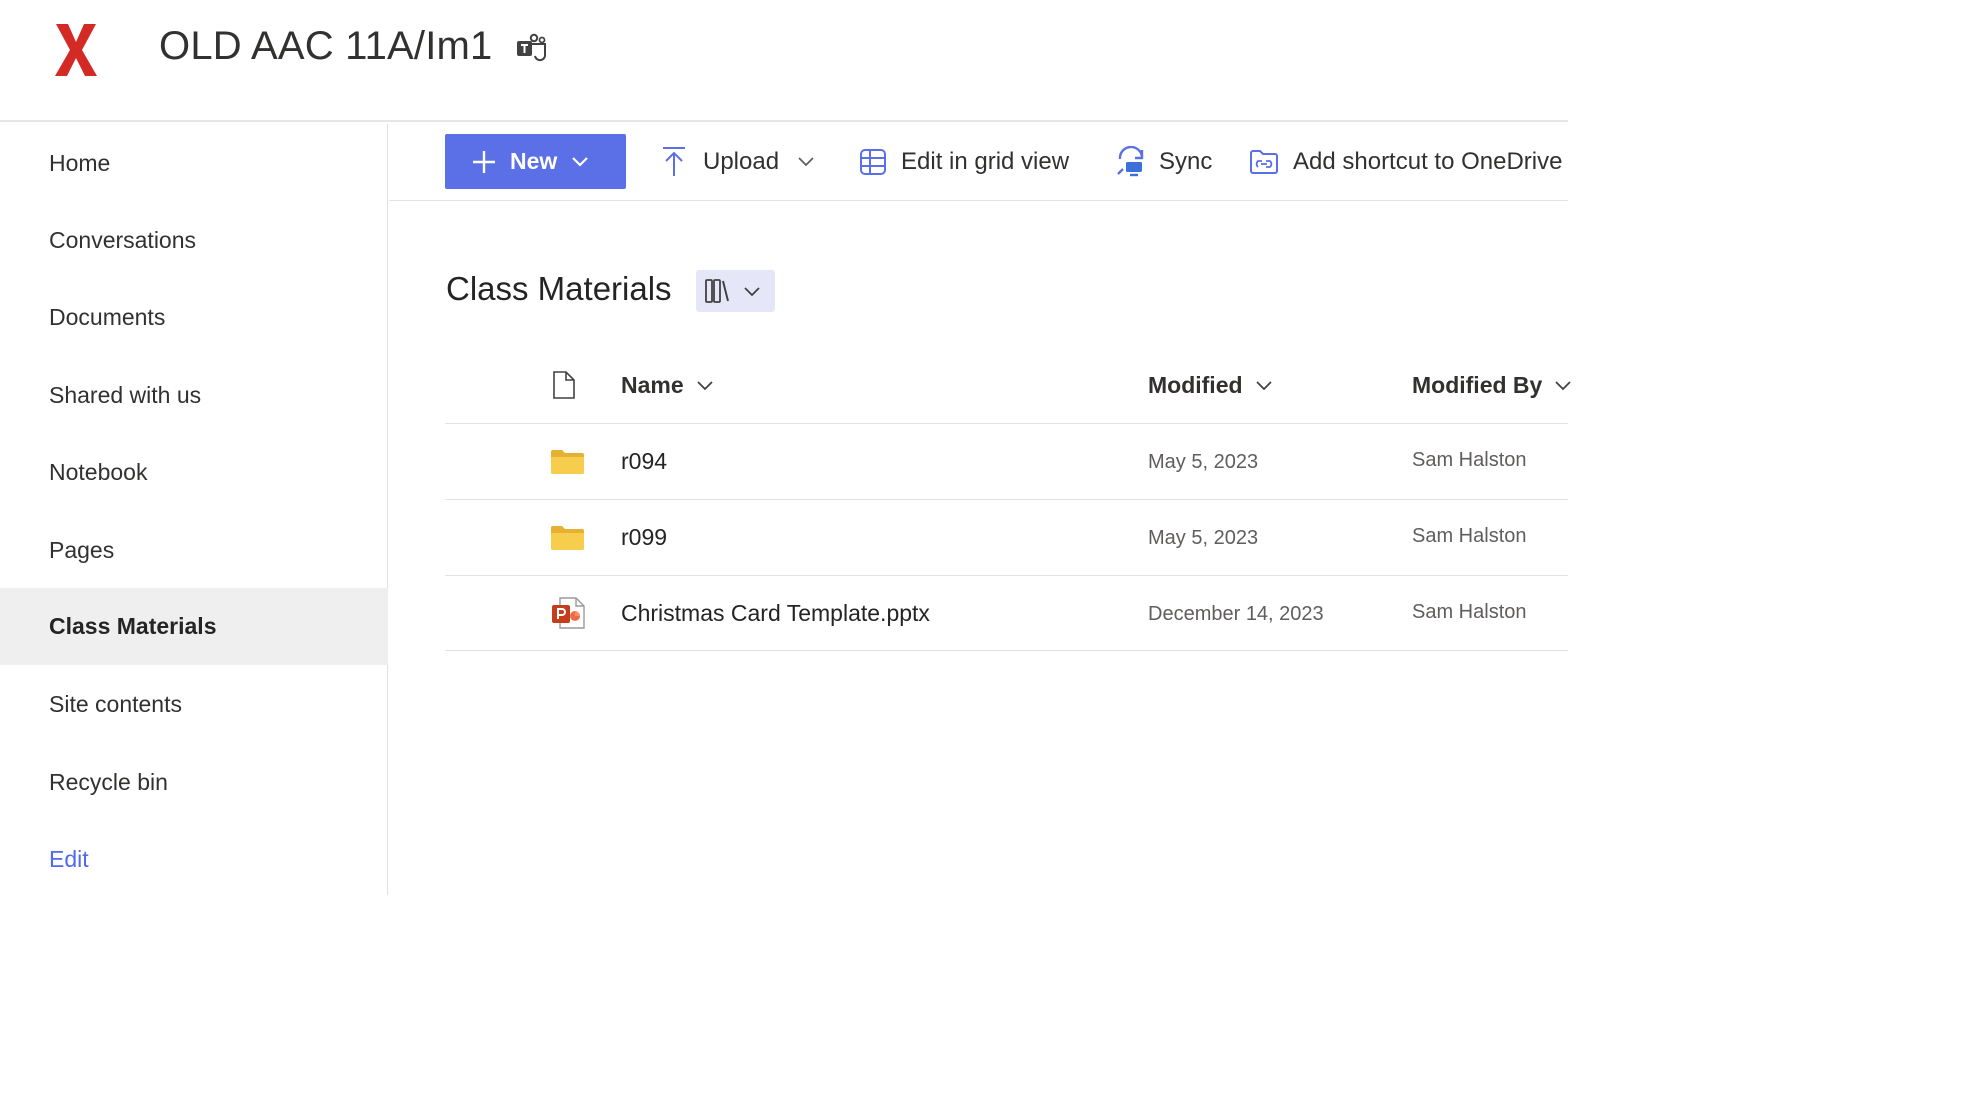  Describe the element at coordinates (194, 704) in the screenshot. I see `nav-item-site-contents: Site contents` at that location.